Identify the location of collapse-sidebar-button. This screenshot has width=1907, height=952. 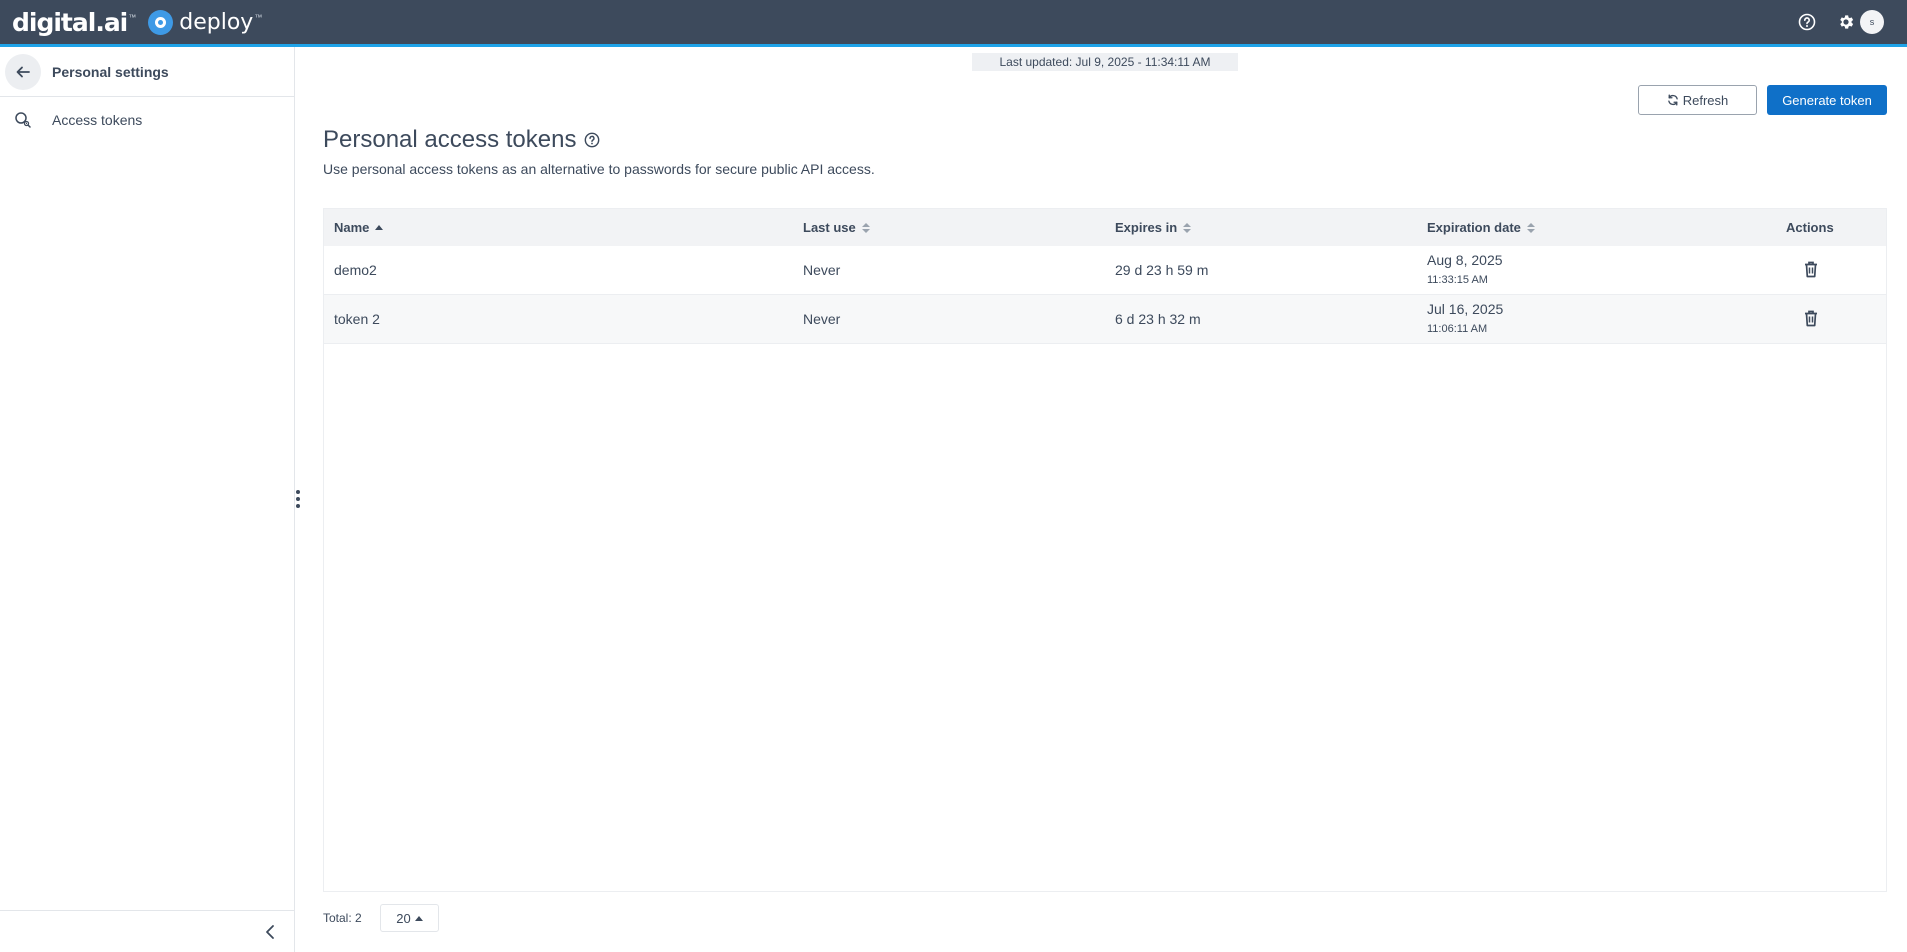
(270, 932).